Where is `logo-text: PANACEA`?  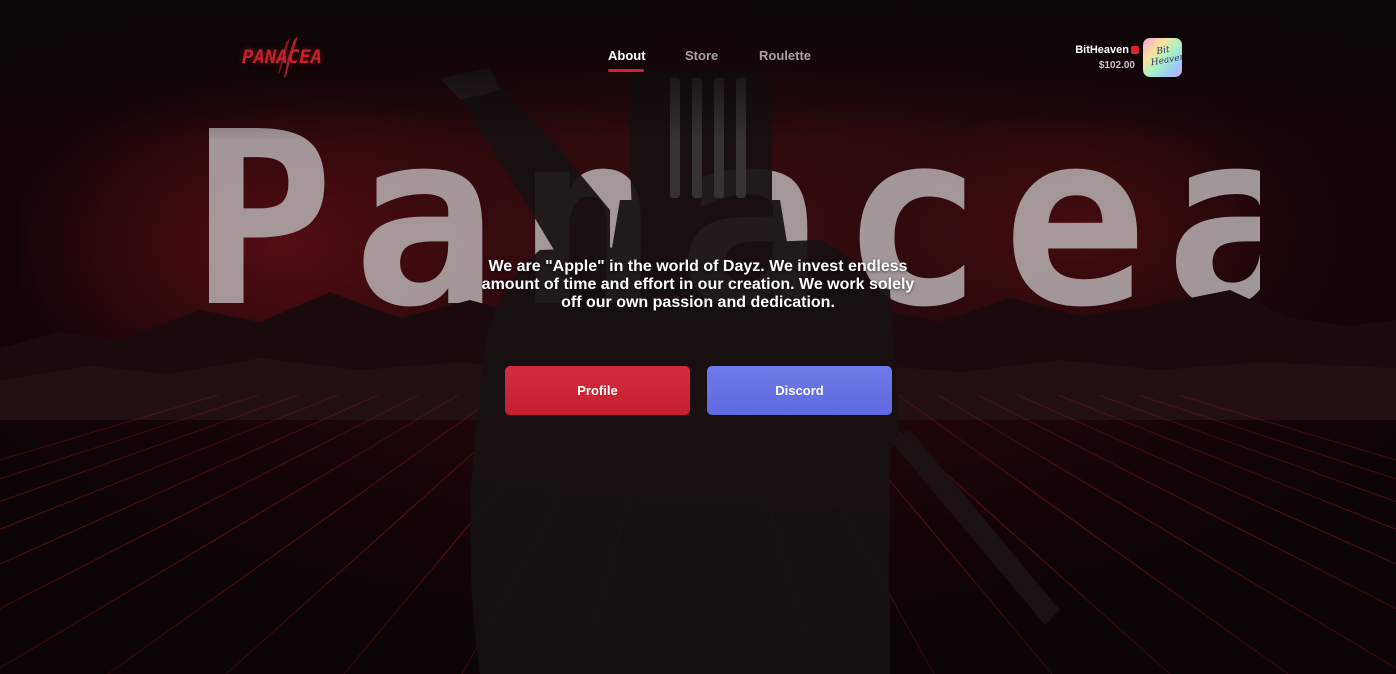 logo-text: PANACEA is located at coordinates (282, 57).